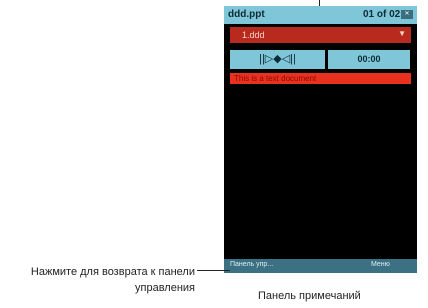  I want to click on softkey-menu: Меню, so click(380, 264).